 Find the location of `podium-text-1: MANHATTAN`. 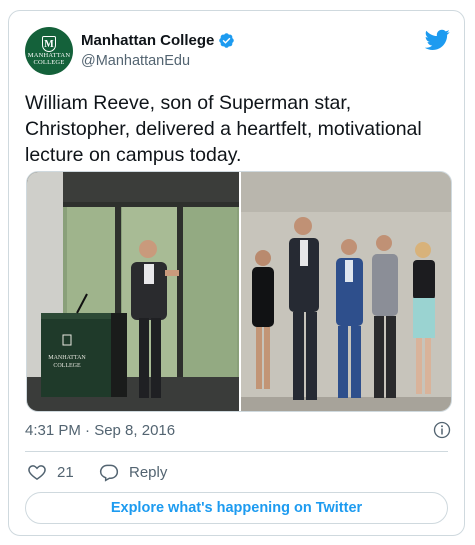

podium-text-1: MANHATTAN is located at coordinates (67, 358).